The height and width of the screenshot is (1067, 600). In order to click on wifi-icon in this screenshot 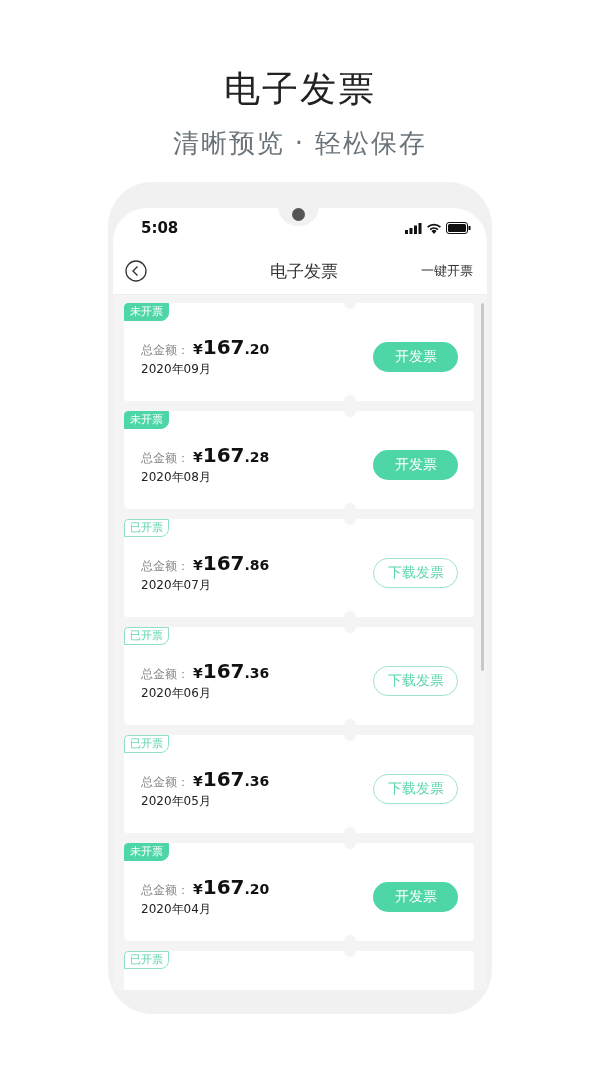, I will do `click(434, 228)`.